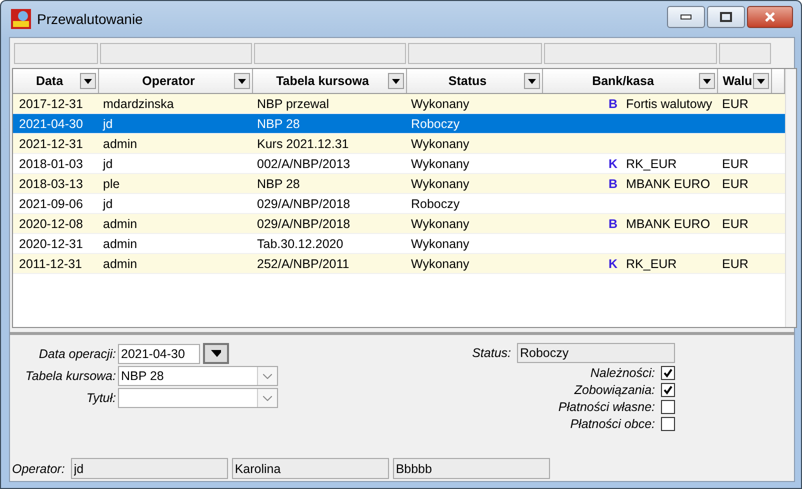 The width and height of the screenshot is (802, 489). I want to click on date-field: 2021-04-30, so click(159, 354).